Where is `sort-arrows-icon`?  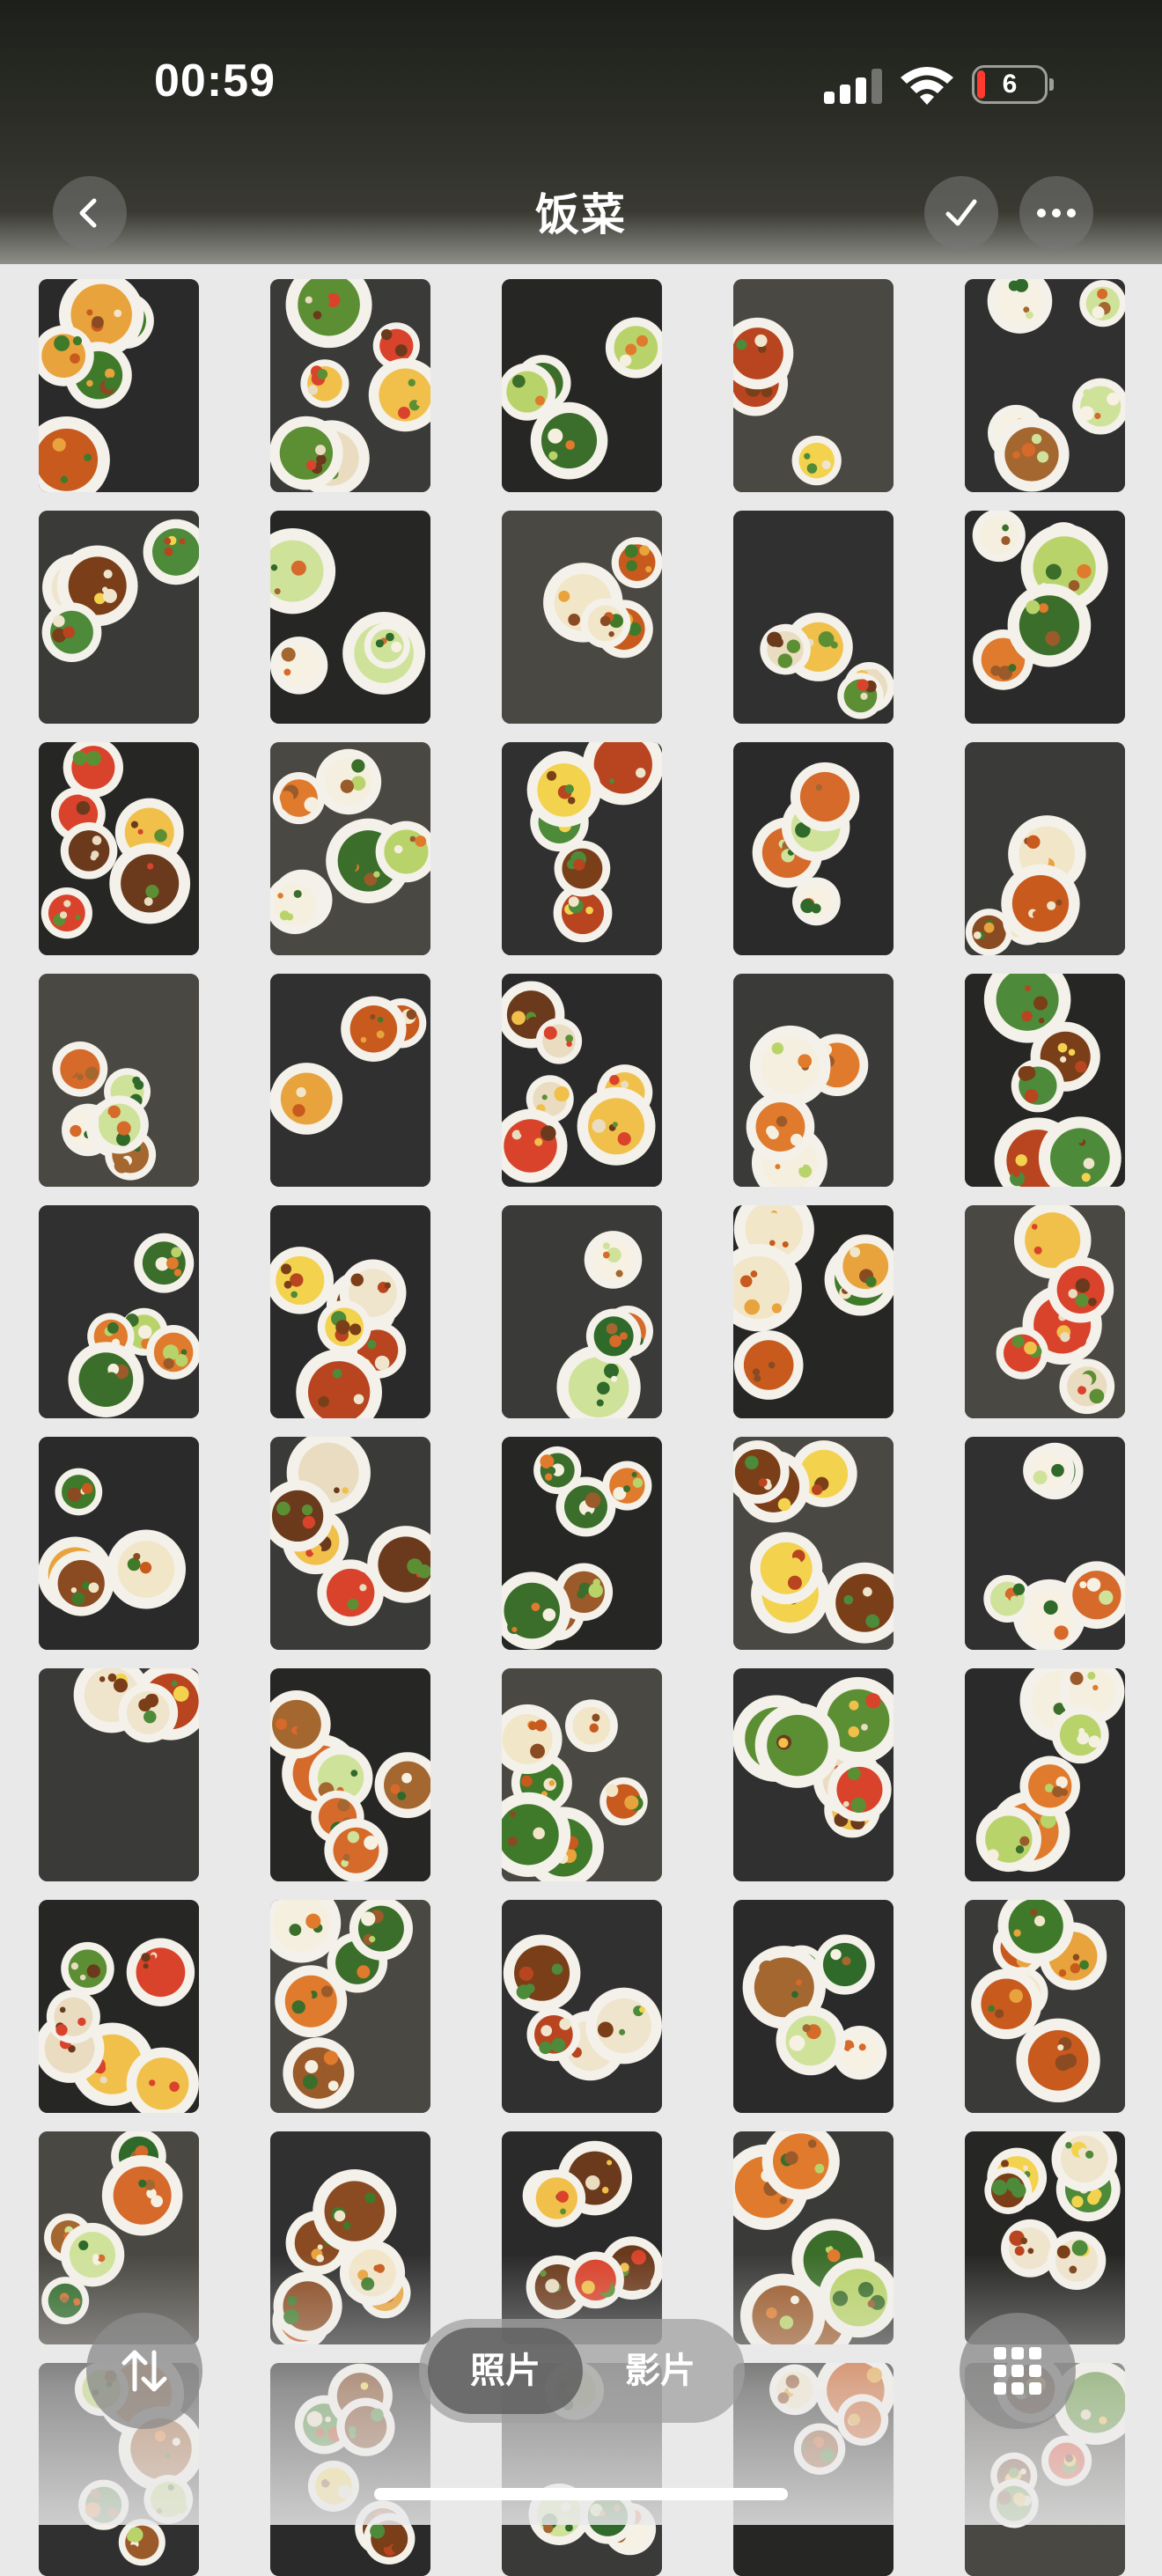 sort-arrows-icon is located at coordinates (144, 2371).